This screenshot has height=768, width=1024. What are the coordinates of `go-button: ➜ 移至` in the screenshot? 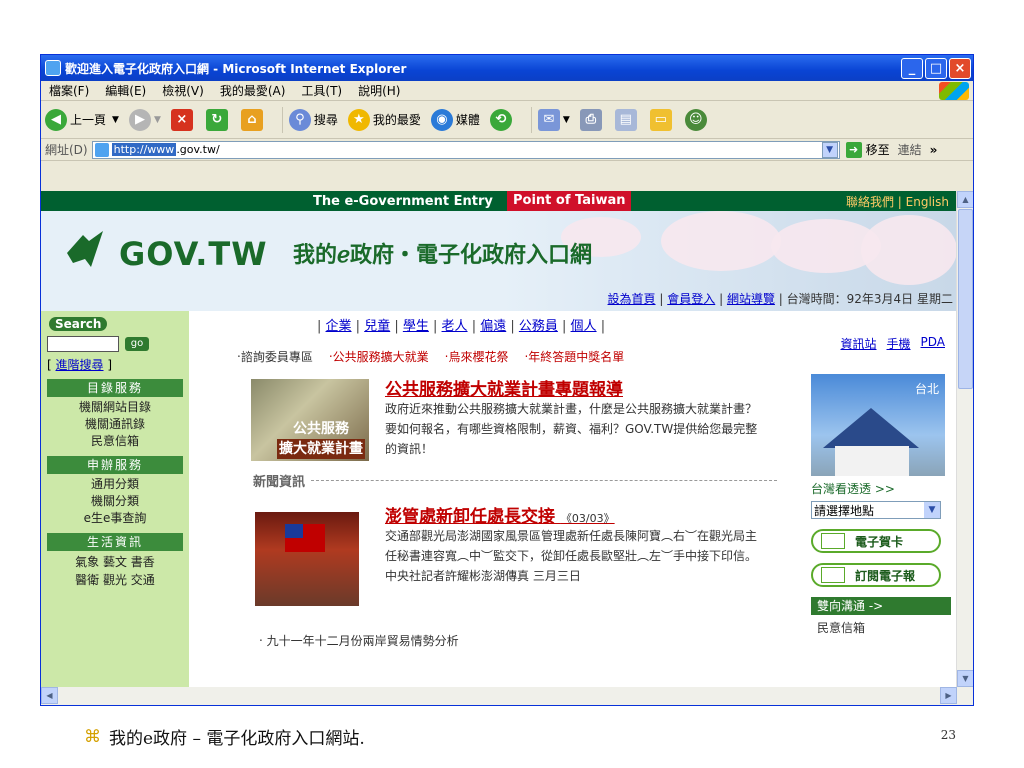 It's located at (867, 149).